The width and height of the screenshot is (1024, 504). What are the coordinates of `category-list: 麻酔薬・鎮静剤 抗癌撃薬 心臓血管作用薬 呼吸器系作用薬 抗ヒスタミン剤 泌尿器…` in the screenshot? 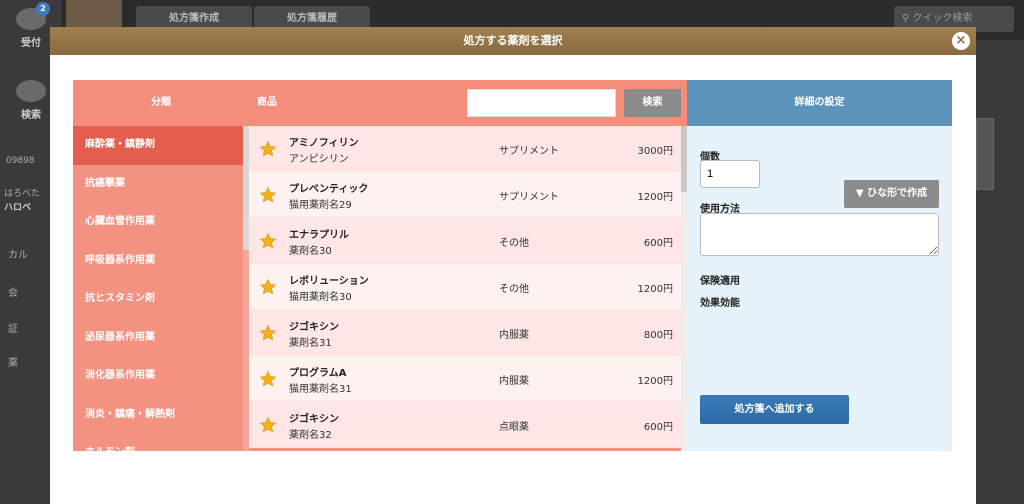 It's located at (158, 288).